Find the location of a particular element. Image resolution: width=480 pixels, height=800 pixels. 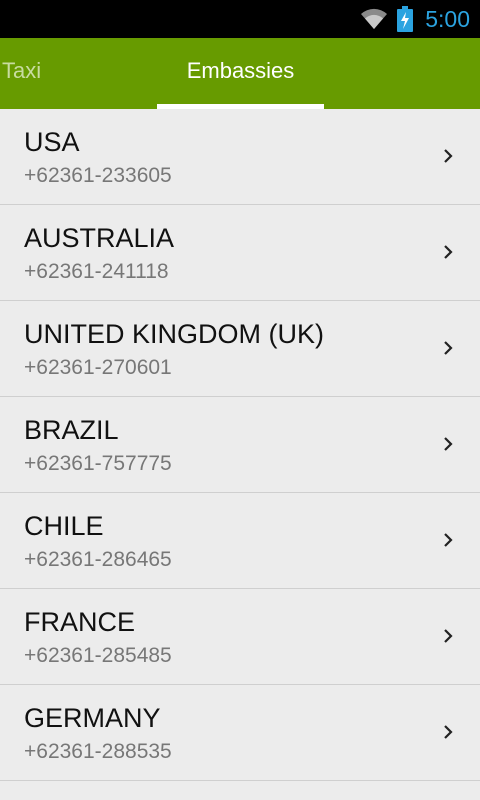

list-item-france: FRANCE +62361-285485 is located at coordinates (240, 637).